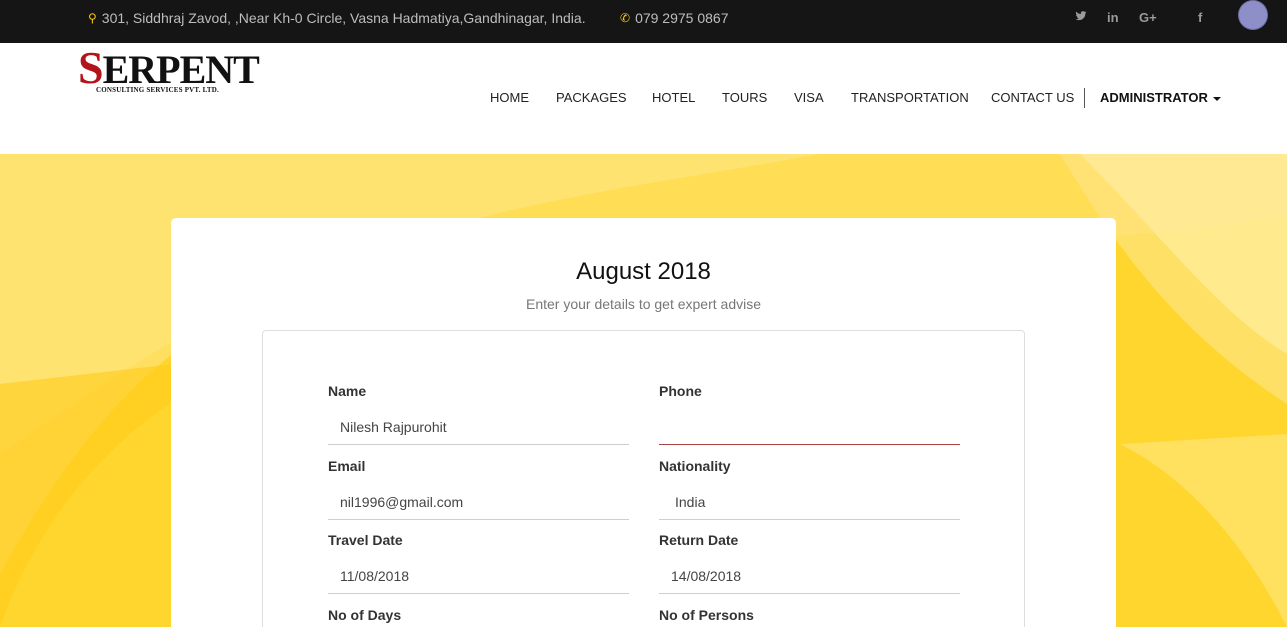 This screenshot has height=627, width=1287. I want to click on travel-date-label: Travel Date, so click(365, 540).